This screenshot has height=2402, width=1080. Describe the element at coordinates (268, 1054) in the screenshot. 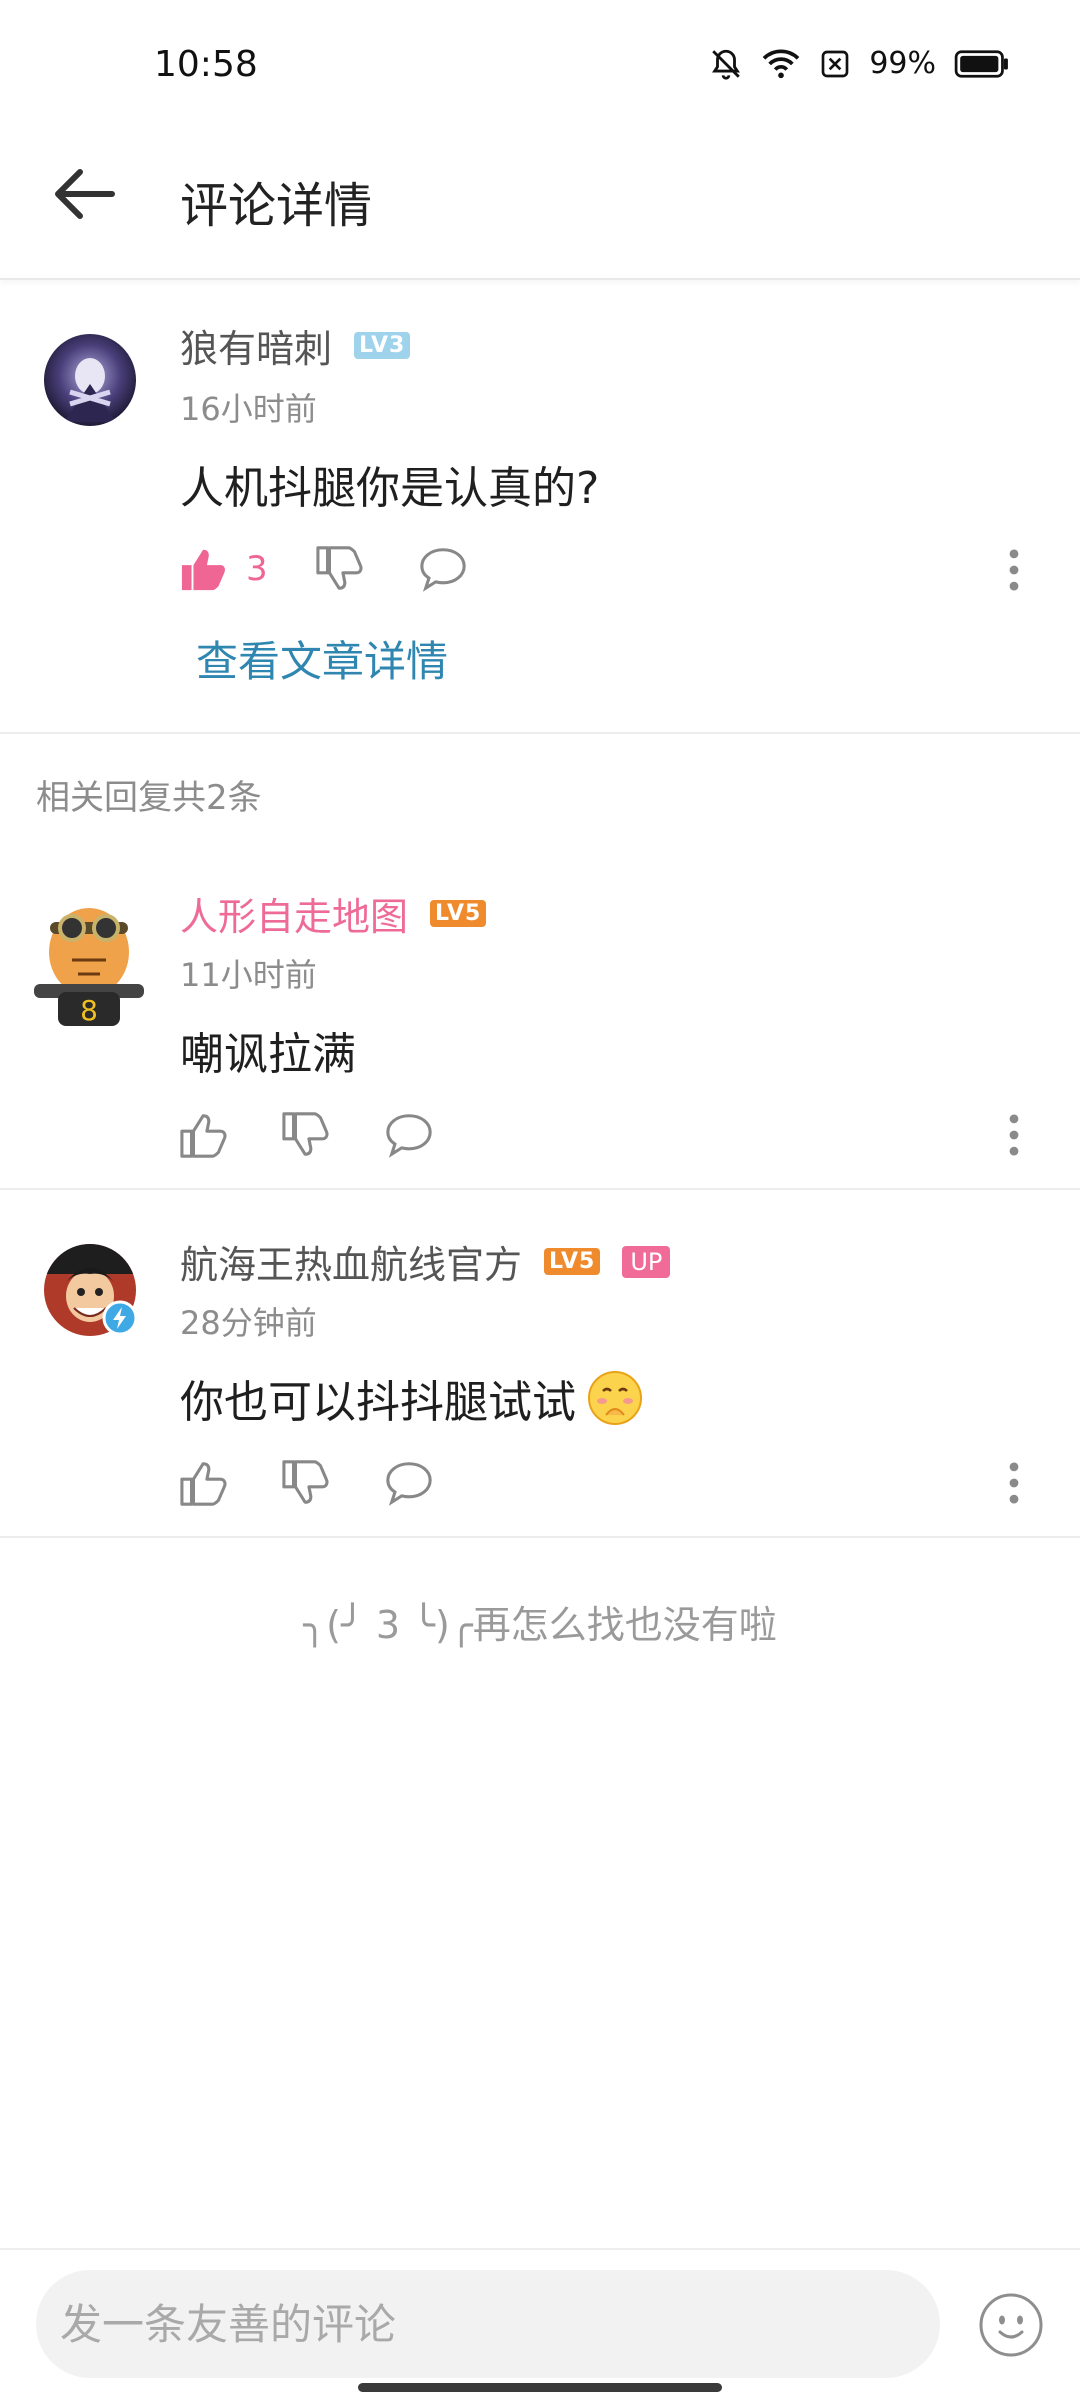

I see `reply-content: 嘲讽拉满` at that location.